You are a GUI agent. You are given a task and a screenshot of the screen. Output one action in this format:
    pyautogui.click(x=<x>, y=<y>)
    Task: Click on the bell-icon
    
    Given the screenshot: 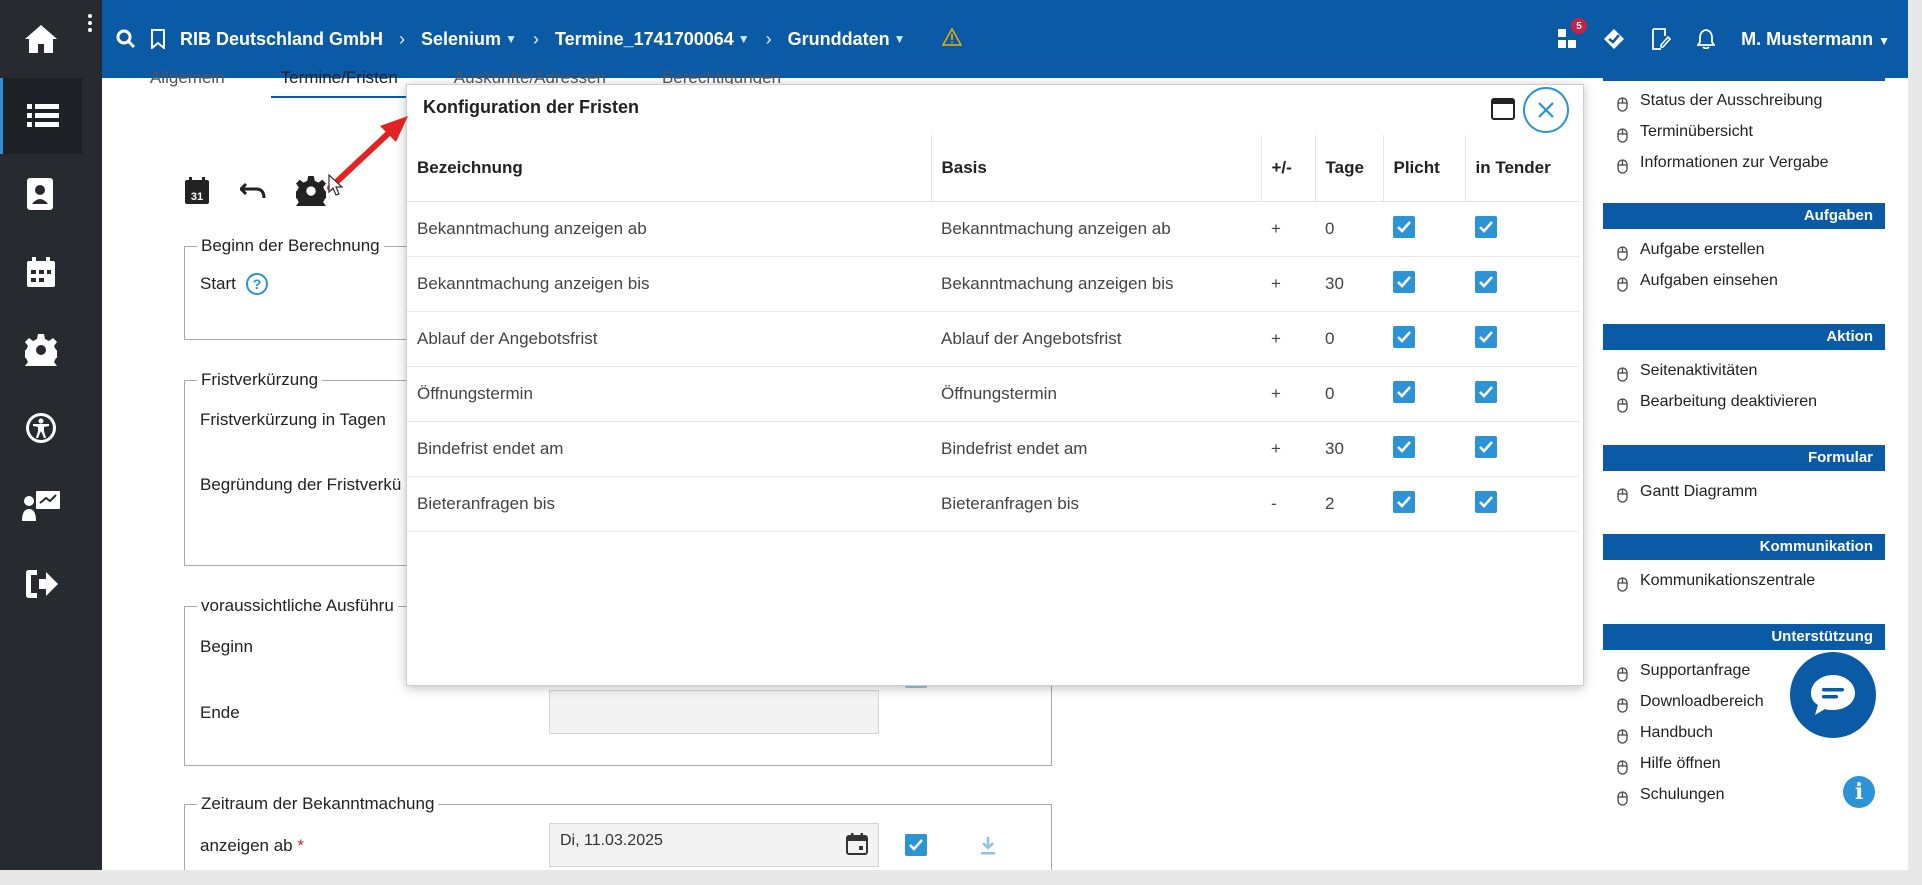 What is the action you would take?
    pyautogui.click(x=1706, y=39)
    